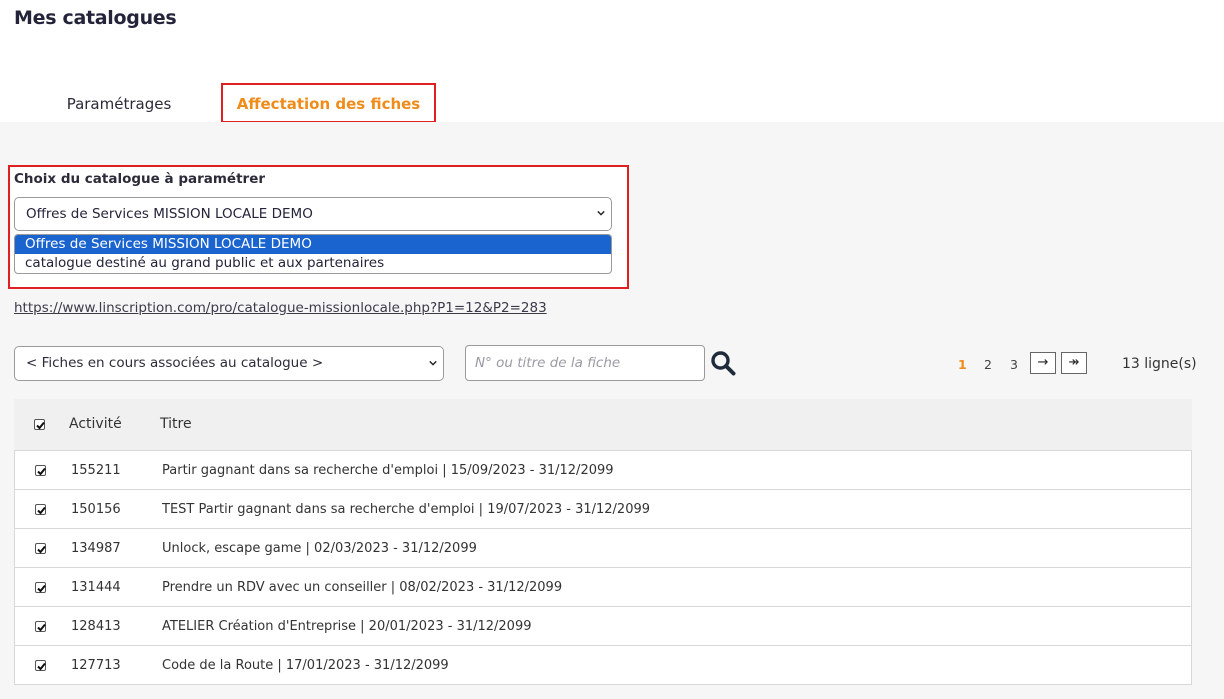  I want to click on pagination-page-3: 3, so click(1014, 364).